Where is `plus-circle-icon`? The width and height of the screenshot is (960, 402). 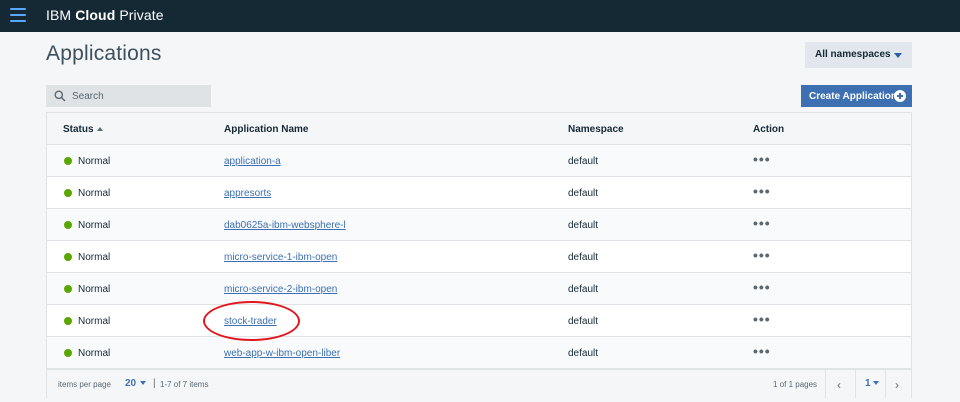
plus-circle-icon is located at coordinates (900, 96).